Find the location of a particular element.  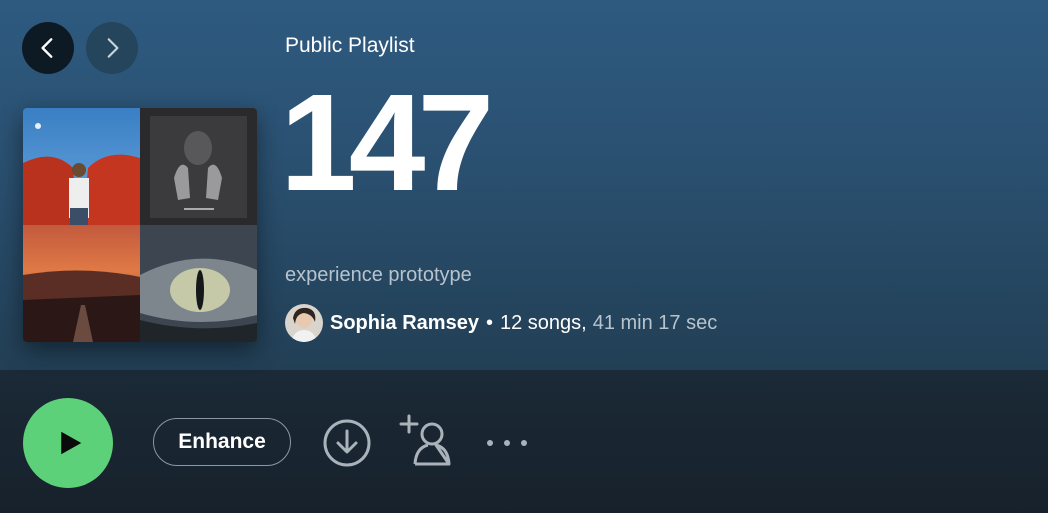

chevron-left-icon is located at coordinates (47, 48).